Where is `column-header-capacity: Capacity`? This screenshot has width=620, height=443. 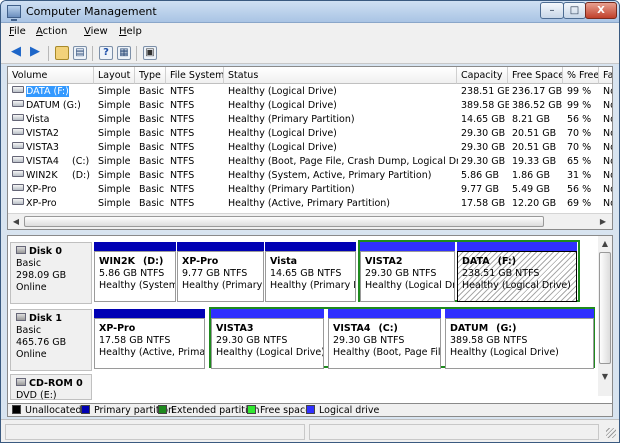
column-header-capacity: Capacity is located at coordinates (482, 75).